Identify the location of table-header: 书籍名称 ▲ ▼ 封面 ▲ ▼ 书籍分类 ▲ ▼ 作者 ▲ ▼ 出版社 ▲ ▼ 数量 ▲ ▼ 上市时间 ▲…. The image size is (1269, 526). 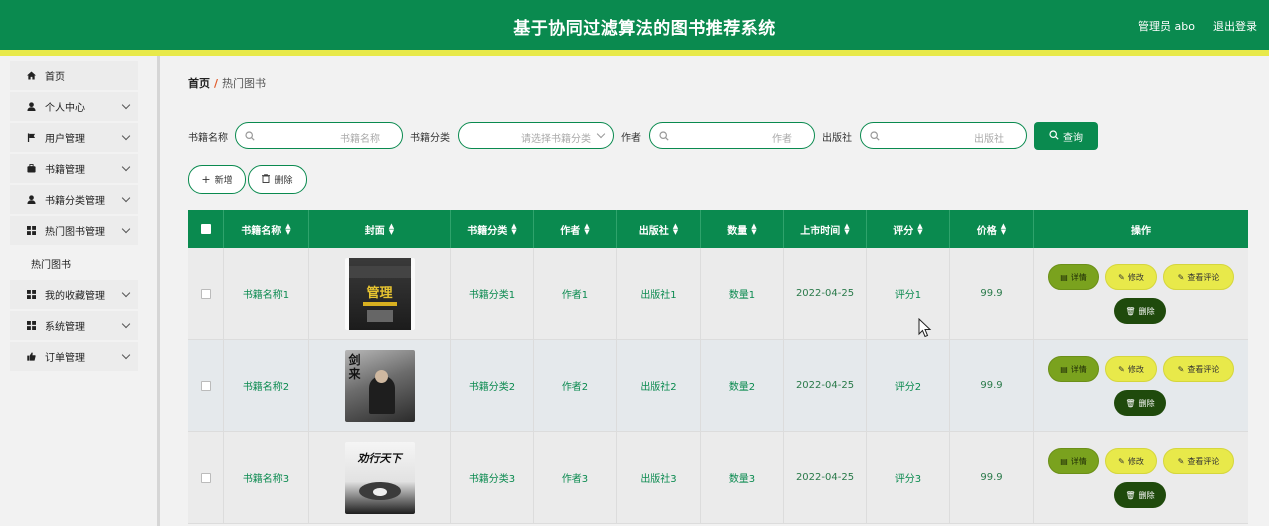
(718, 229).